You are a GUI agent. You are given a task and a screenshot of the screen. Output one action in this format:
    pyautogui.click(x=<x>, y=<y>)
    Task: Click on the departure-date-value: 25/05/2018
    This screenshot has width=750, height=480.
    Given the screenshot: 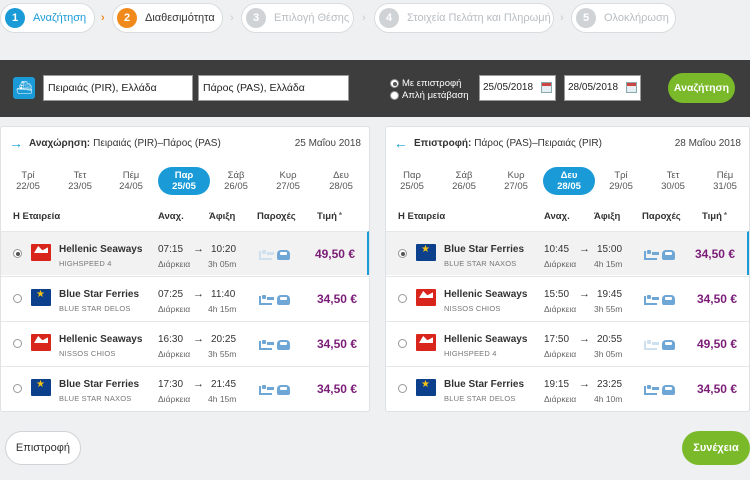 What is the action you would take?
    pyautogui.click(x=508, y=87)
    